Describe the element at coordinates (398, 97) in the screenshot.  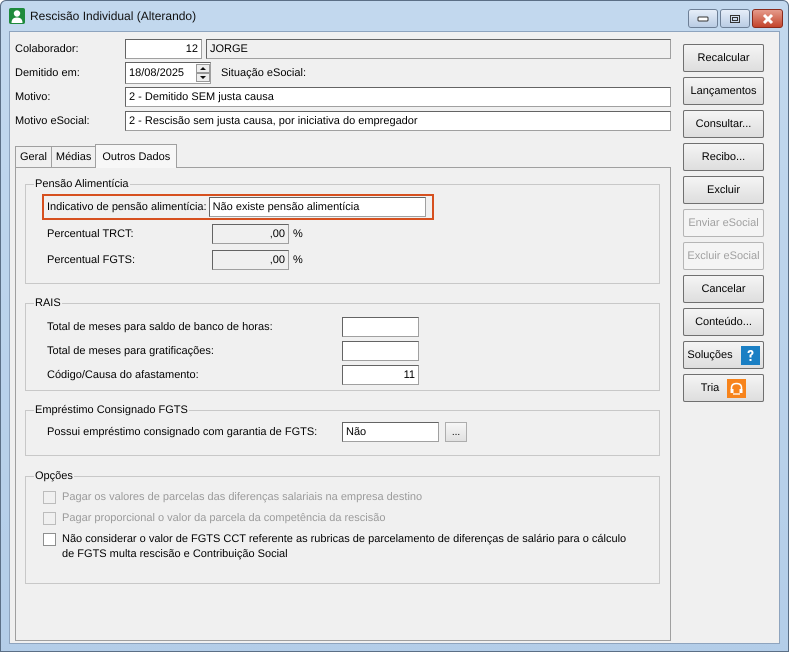
I see `reason-field: 2 - Demitido SEM justa causa` at that location.